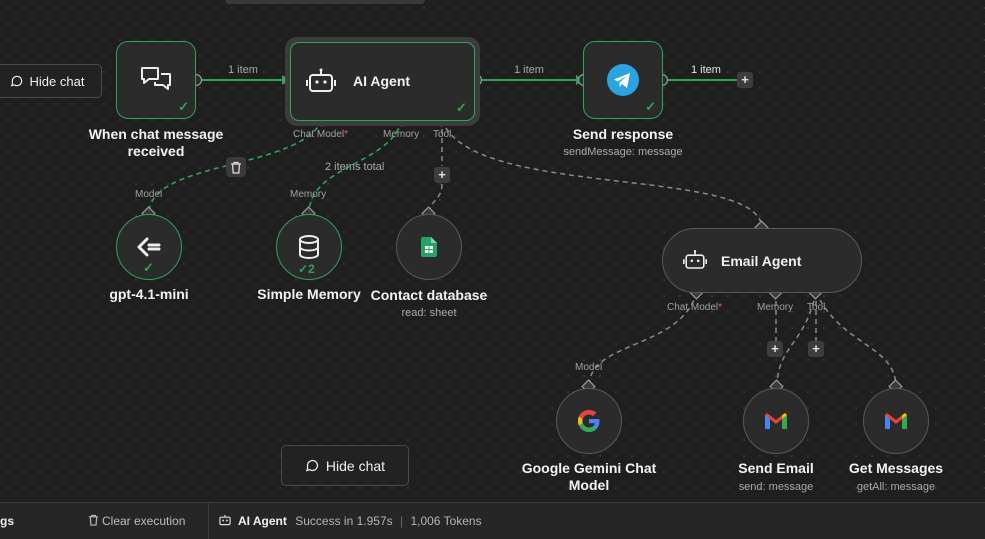 The width and height of the screenshot is (985, 539). I want to click on port-label-chat-model: Chat Model*, so click(321, 134).